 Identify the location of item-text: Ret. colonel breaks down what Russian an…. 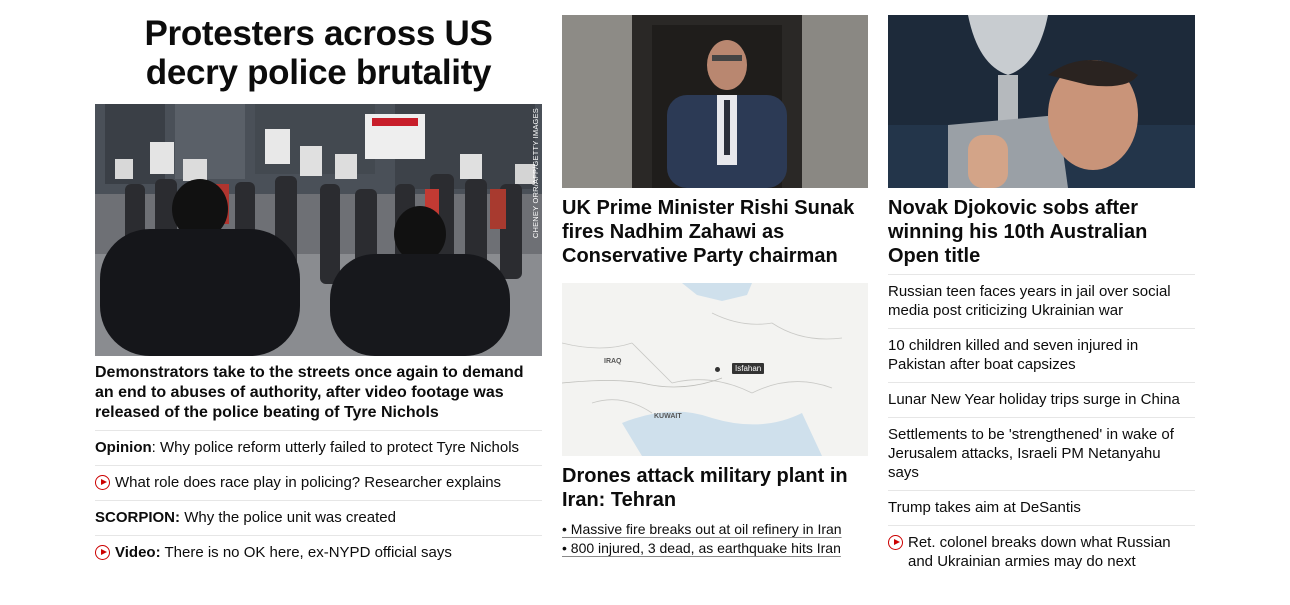
(1039, 552).